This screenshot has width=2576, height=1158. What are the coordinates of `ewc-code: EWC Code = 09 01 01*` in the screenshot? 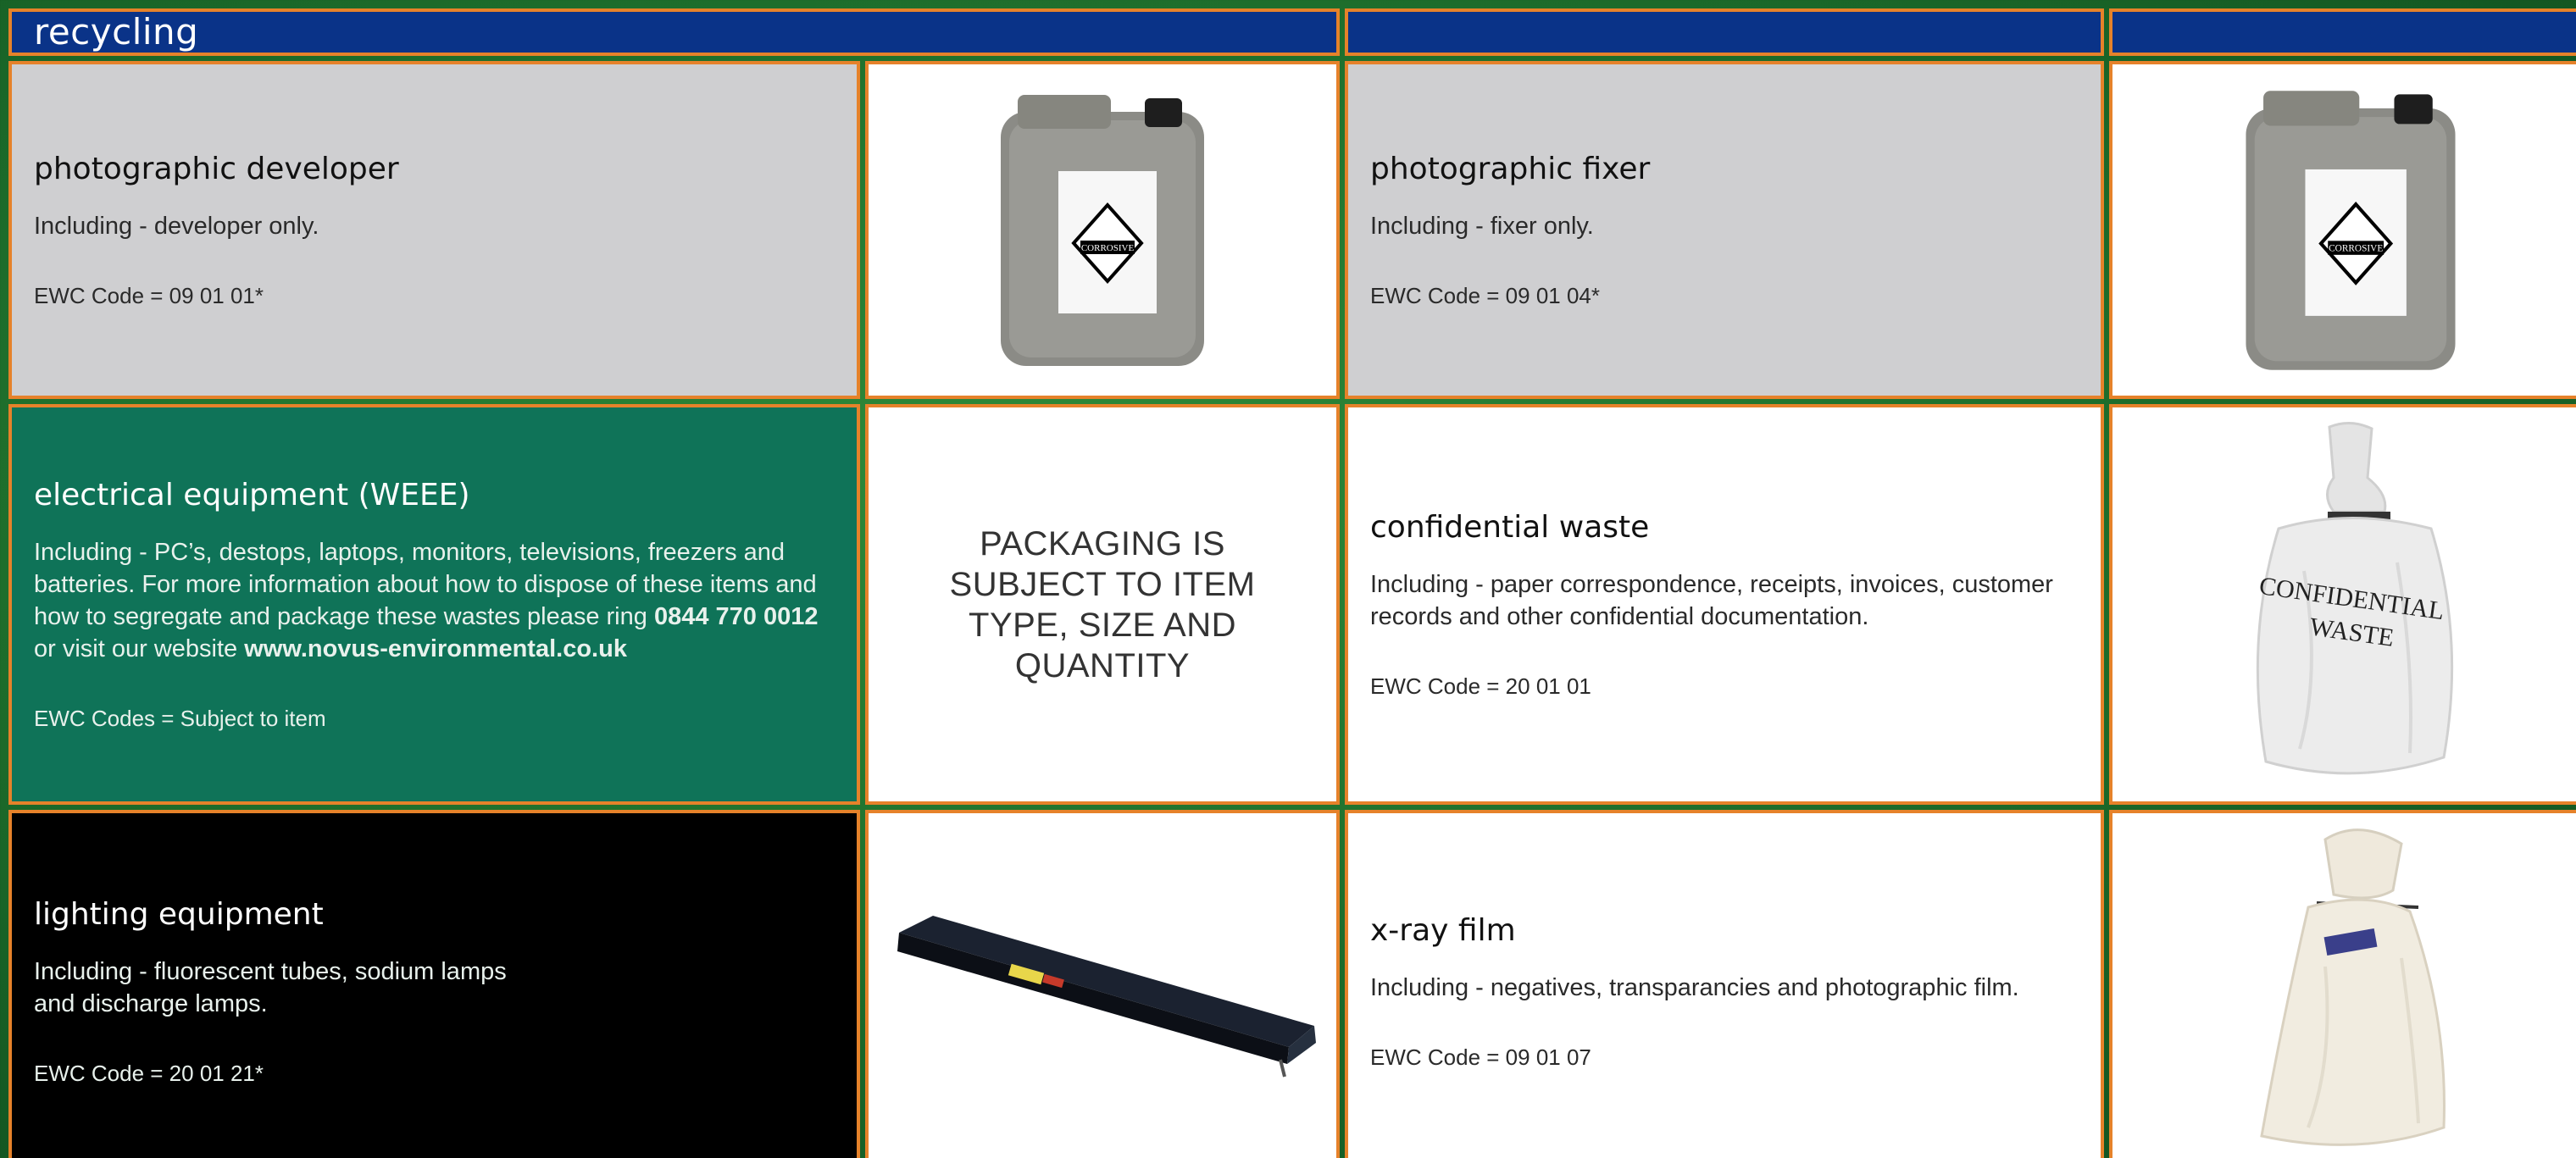 It's located at (149, 295).